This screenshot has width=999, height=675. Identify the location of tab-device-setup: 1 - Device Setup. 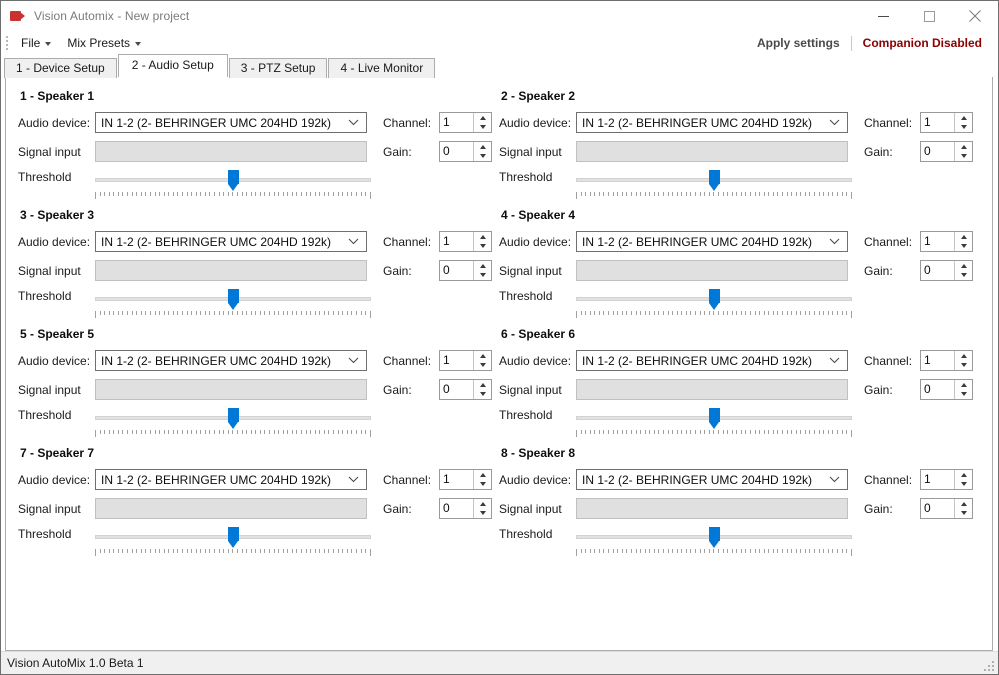
(60, 68).